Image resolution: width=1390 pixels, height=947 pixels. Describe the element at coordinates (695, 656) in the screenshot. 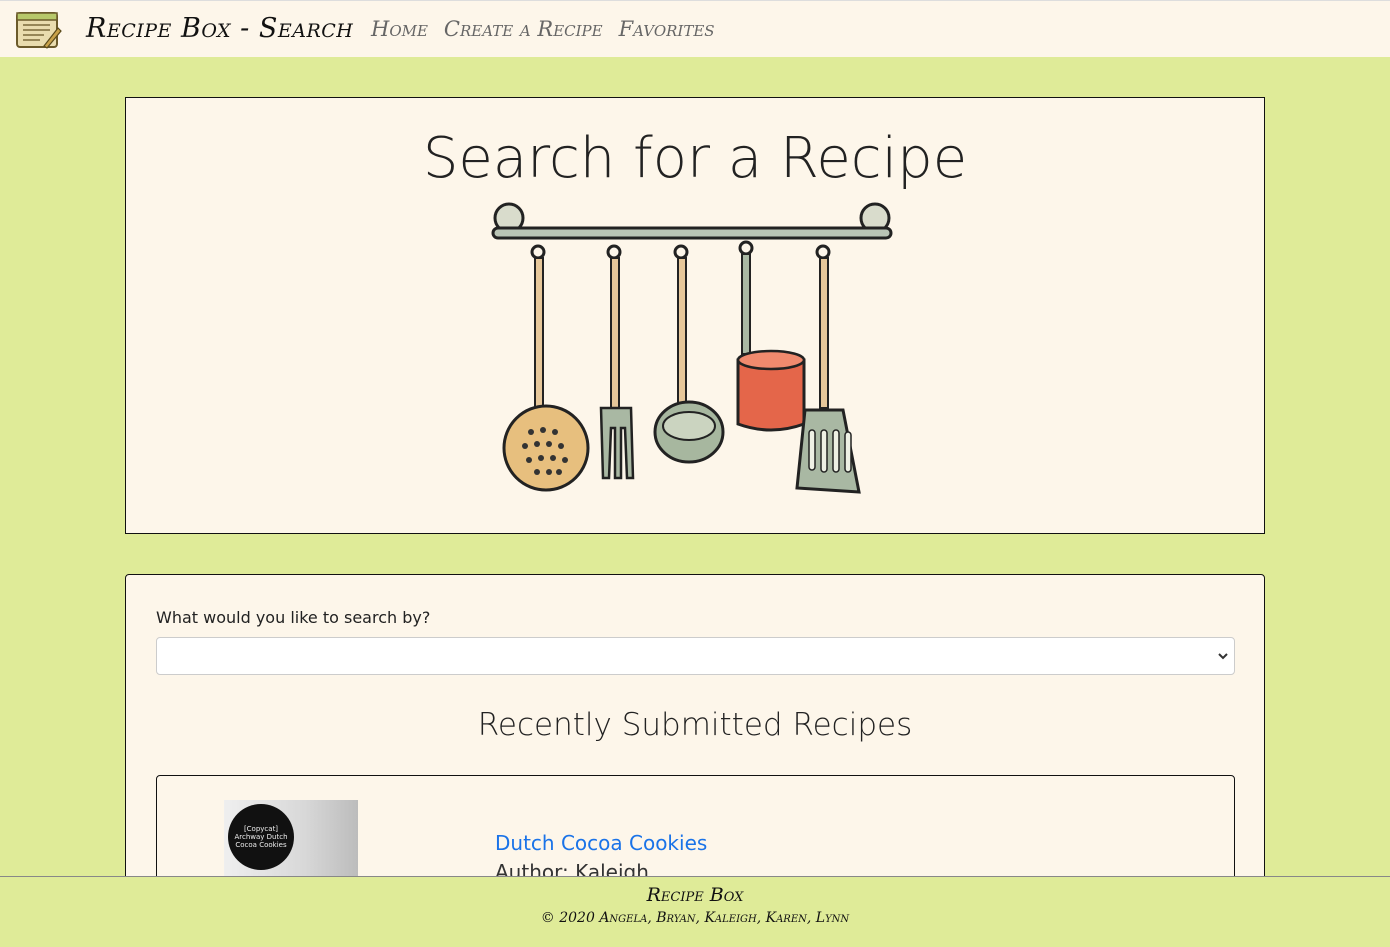

I see `search-by-select` at that location.